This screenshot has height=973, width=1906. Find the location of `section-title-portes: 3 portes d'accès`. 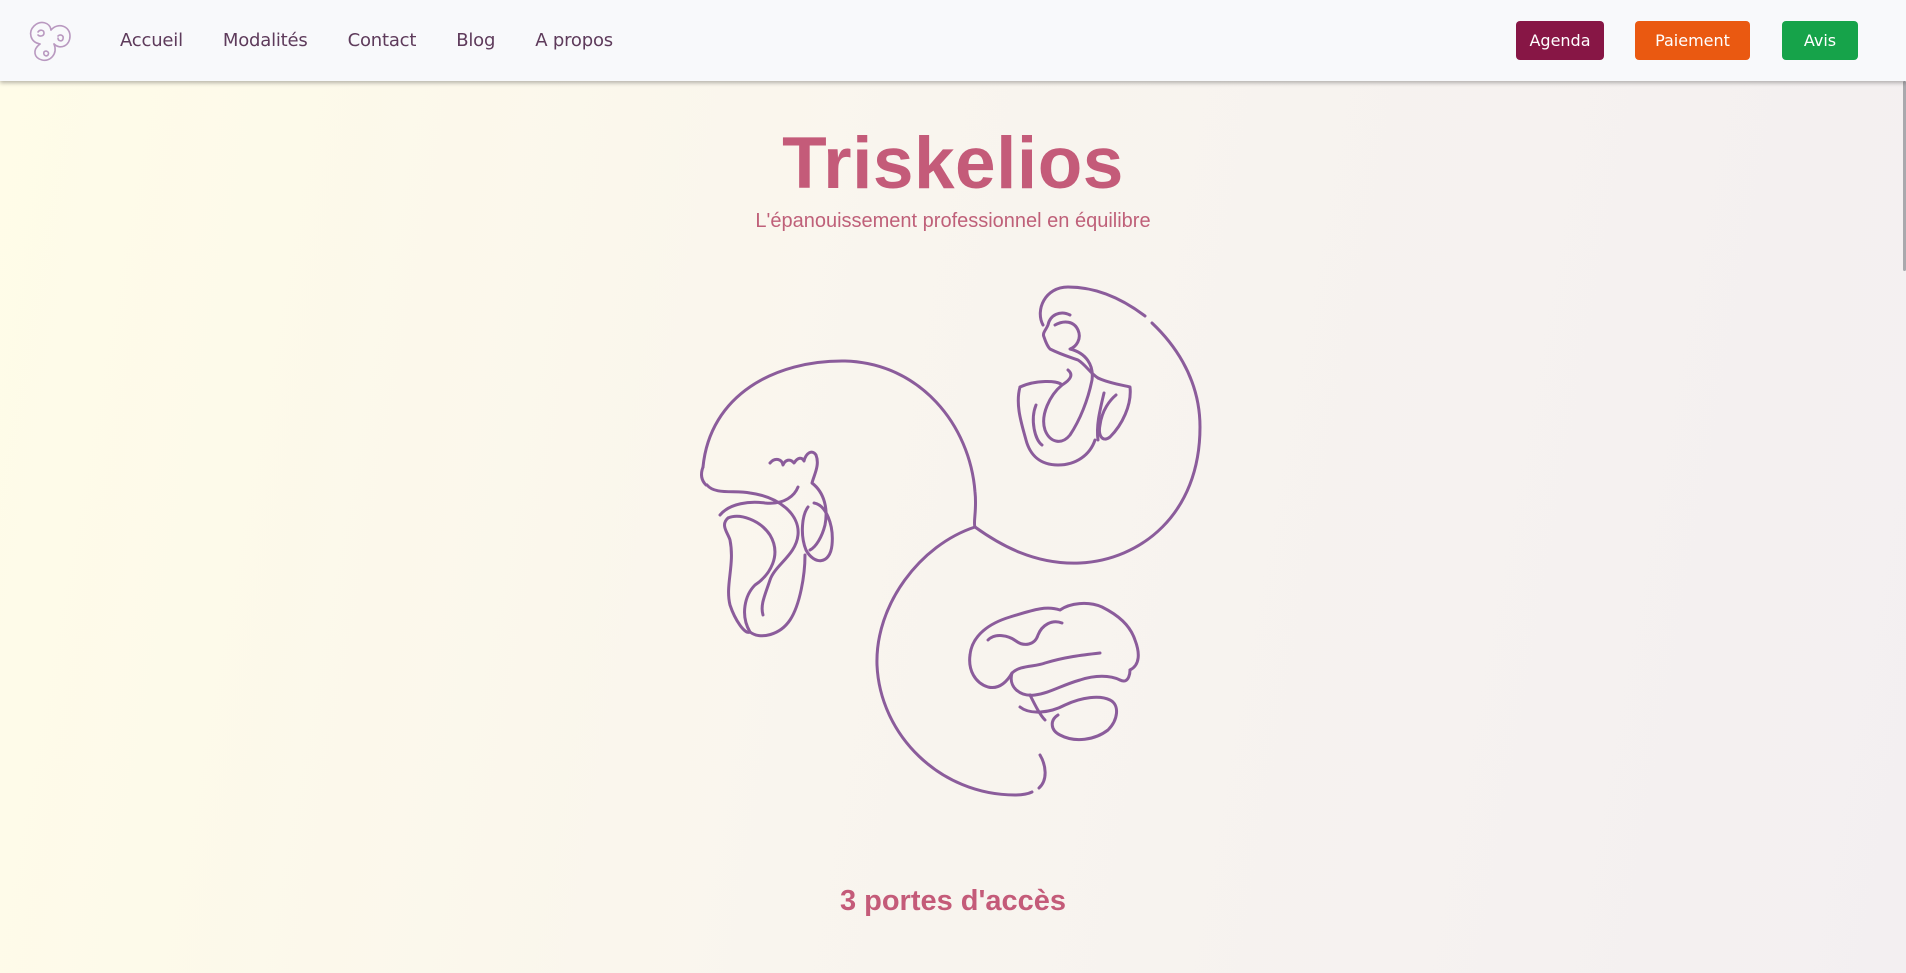

section-title-portes: 3 portes d'accès is located at coordinates (953, 901).